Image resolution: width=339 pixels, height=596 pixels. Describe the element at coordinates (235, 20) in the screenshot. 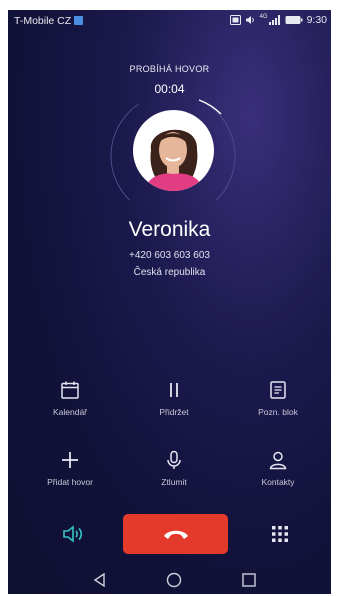

I see `nfc-icon` at that location.